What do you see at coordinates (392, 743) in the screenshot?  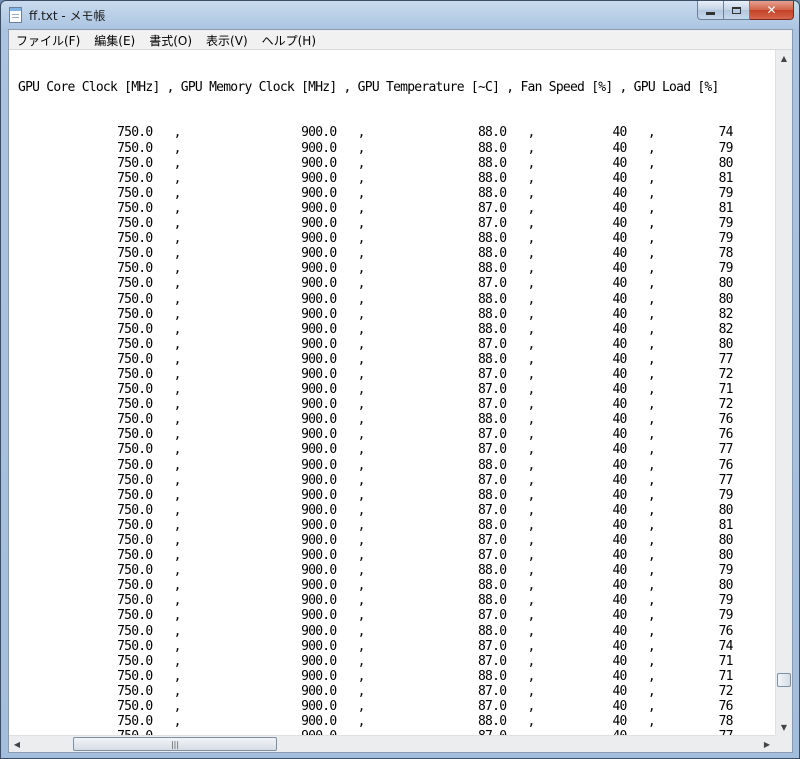 I see `horizontal-scrollbar: ◀ ||| ▶` at bounding box center [392, 743].